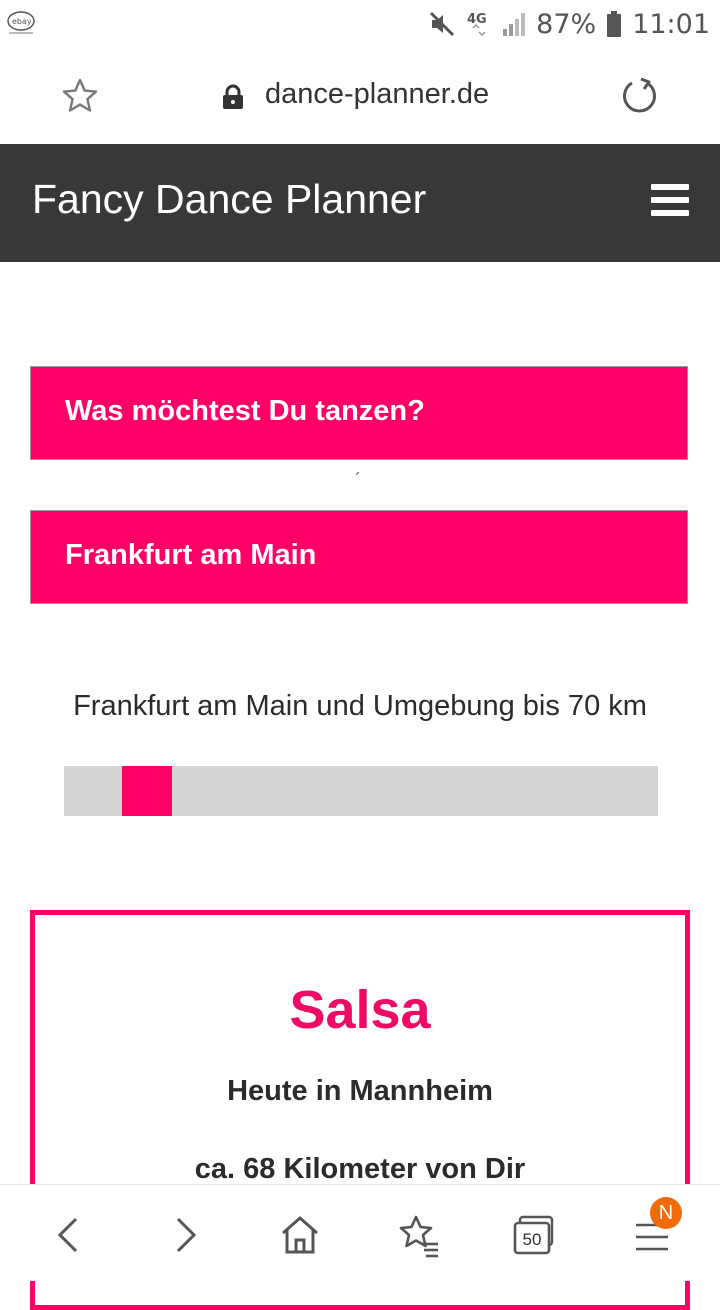 The width and height of the screenshot is (720, 1310). I want to click on notification-badge: N, so click(666, 1213).